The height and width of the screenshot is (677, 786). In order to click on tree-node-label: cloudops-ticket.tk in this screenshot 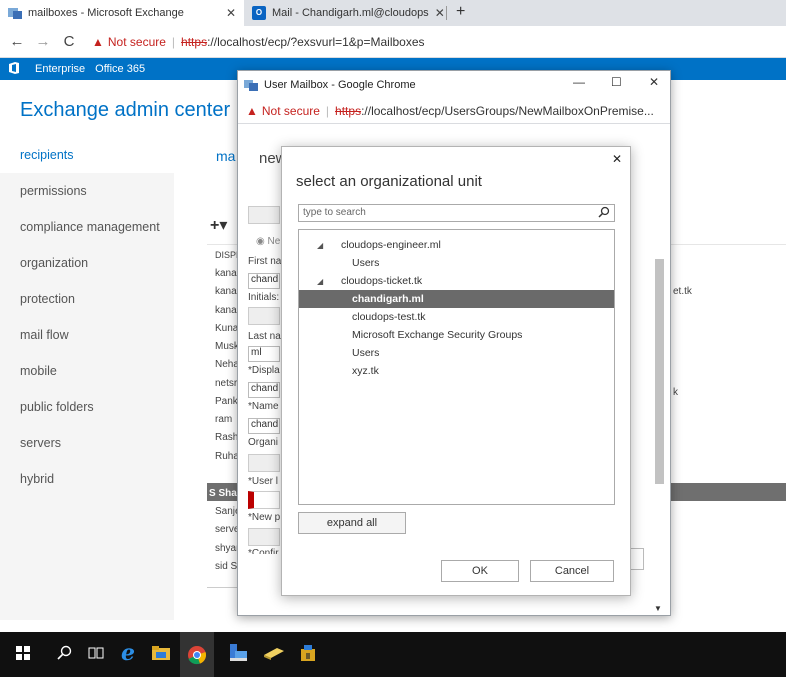, I will do `click(382, 281)`.